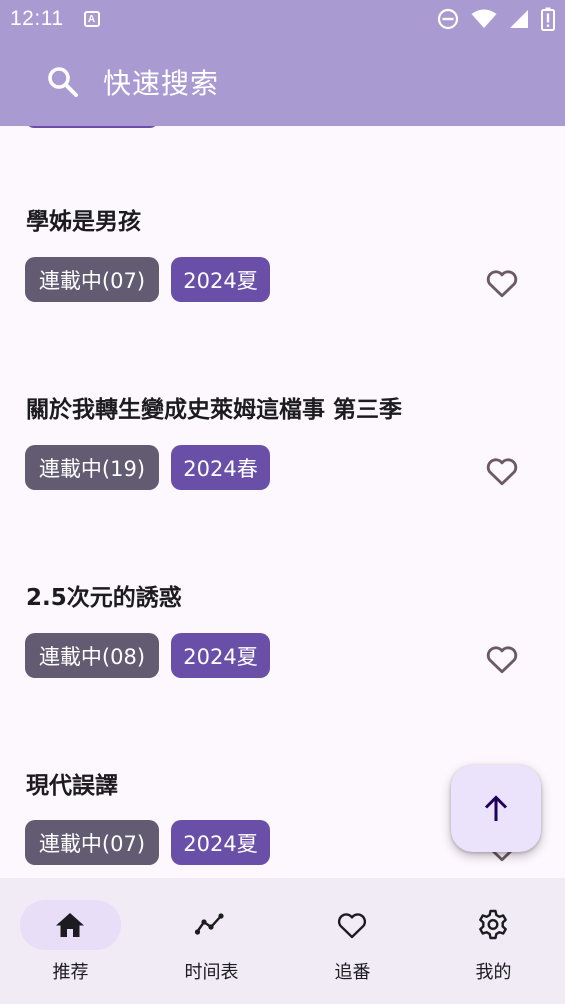 This screenshot has height=1004, width=565. What do you see at coordinates (214, 407) in the screenshot?
I see `anime-title: 關於我轉生變成史萊姆這檔事 第三季` at bounding box center [214, 407].